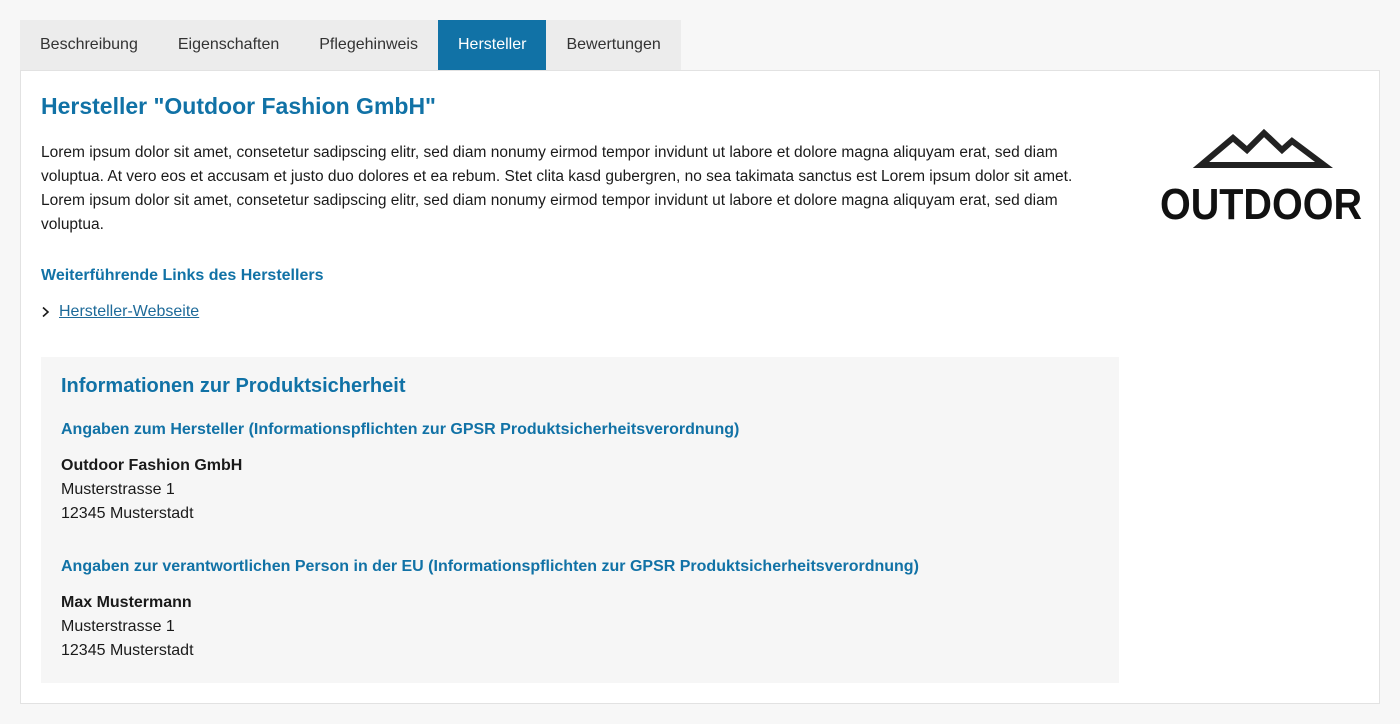 Image resolution: width=1400 pixels, height=724 pixels. I want to click on manufacturer-links-heading: Weiterführende Links des Herstellers, so click(182, 275).